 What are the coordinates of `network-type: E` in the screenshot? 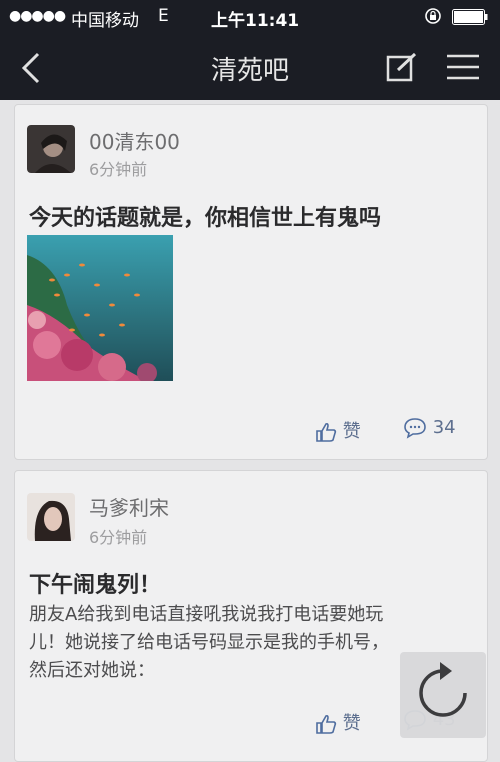 It's located at (163, 16).